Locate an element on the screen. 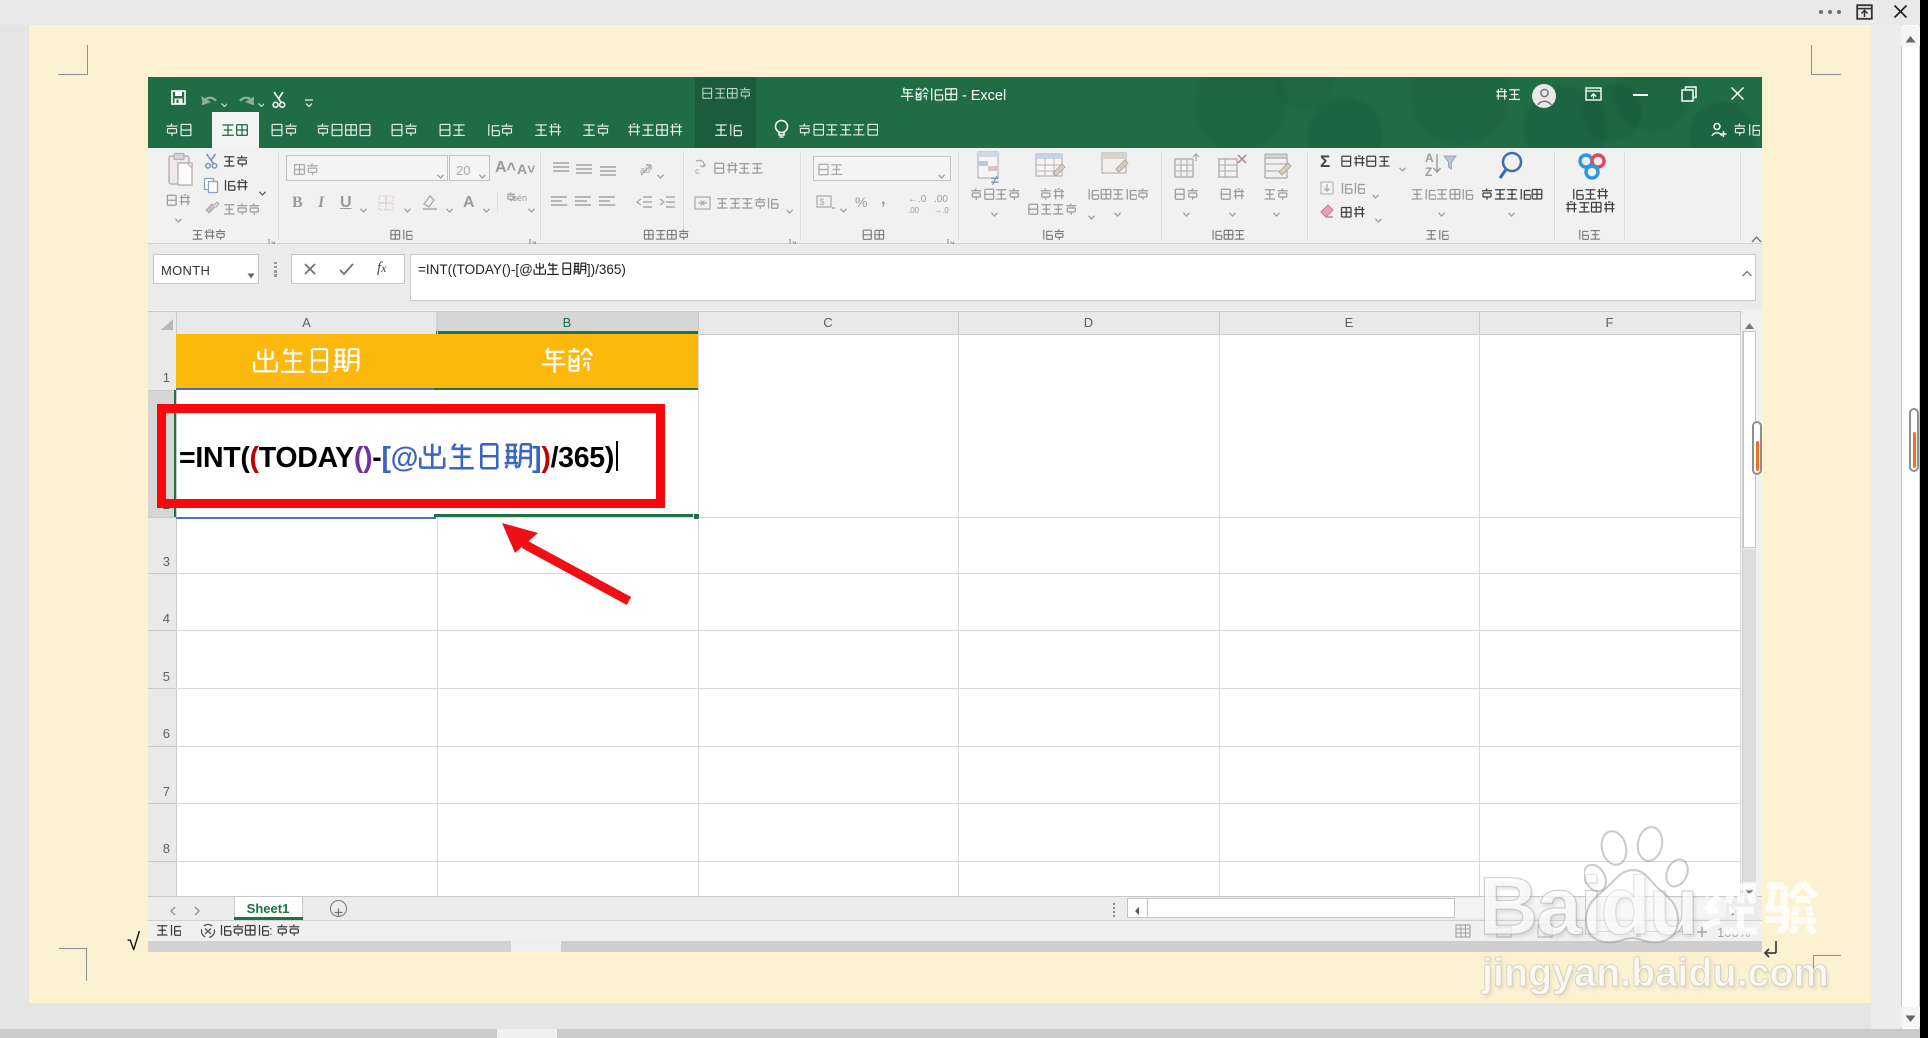 Image resolution: width=1928 pixels, height=1038 pixels. svg-text: Z is located at coordinates (1428, 172).